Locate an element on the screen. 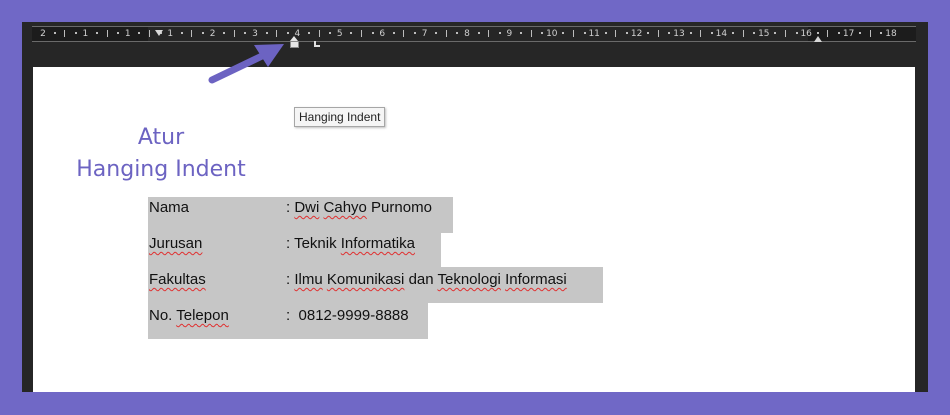 This screenshot has width=950, height=415. ruler-number: 13 is located at coordinates (679, 34).